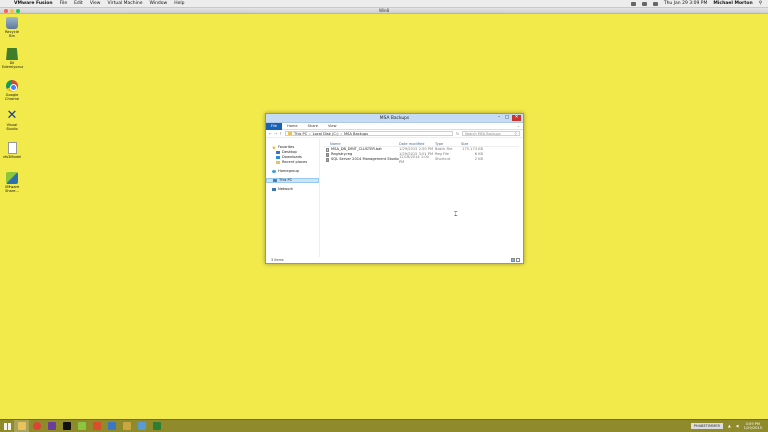 The width and height of the screenshot is (768, 432). Describe the element at coordinates (78, 4) in the screenshot. I see `menu-edit: Edit` at that location.